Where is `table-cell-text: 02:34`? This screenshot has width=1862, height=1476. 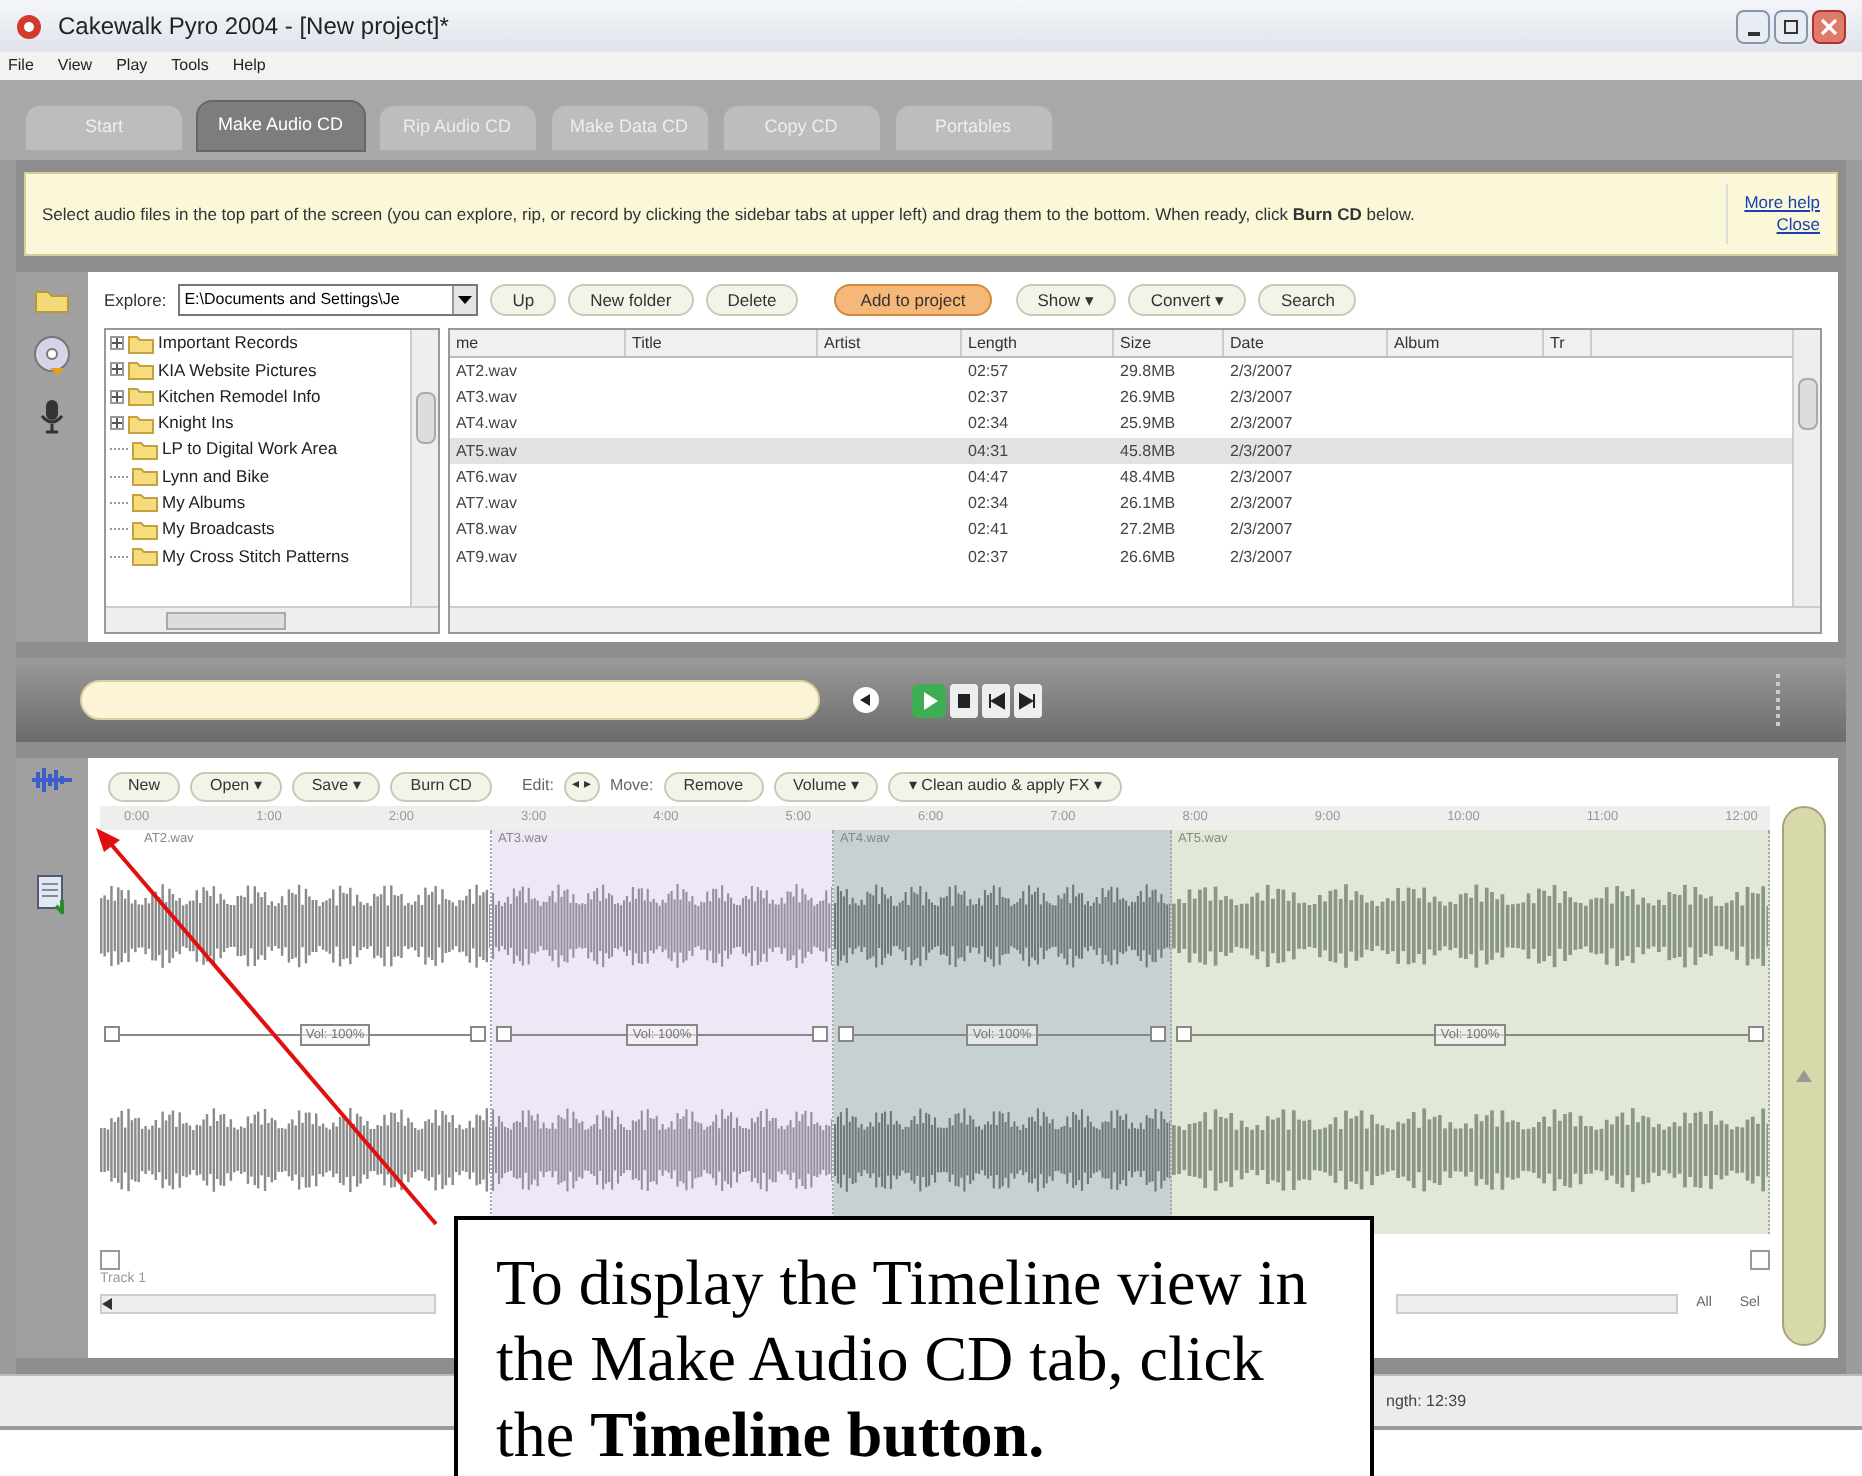 table-cell-text: 02:34 is located at coordinates (988, 504).